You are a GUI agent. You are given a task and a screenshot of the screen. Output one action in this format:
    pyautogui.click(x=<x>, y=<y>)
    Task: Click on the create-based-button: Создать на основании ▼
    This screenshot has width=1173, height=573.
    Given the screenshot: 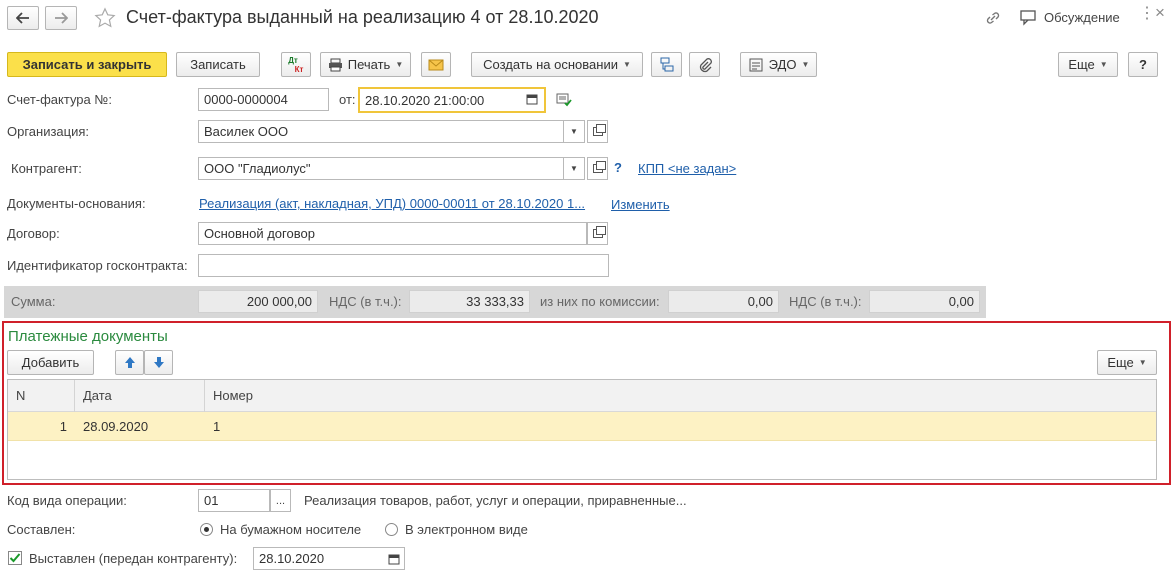 What is the action you would take?
    pyautogui.click(x=557, y=64)
    